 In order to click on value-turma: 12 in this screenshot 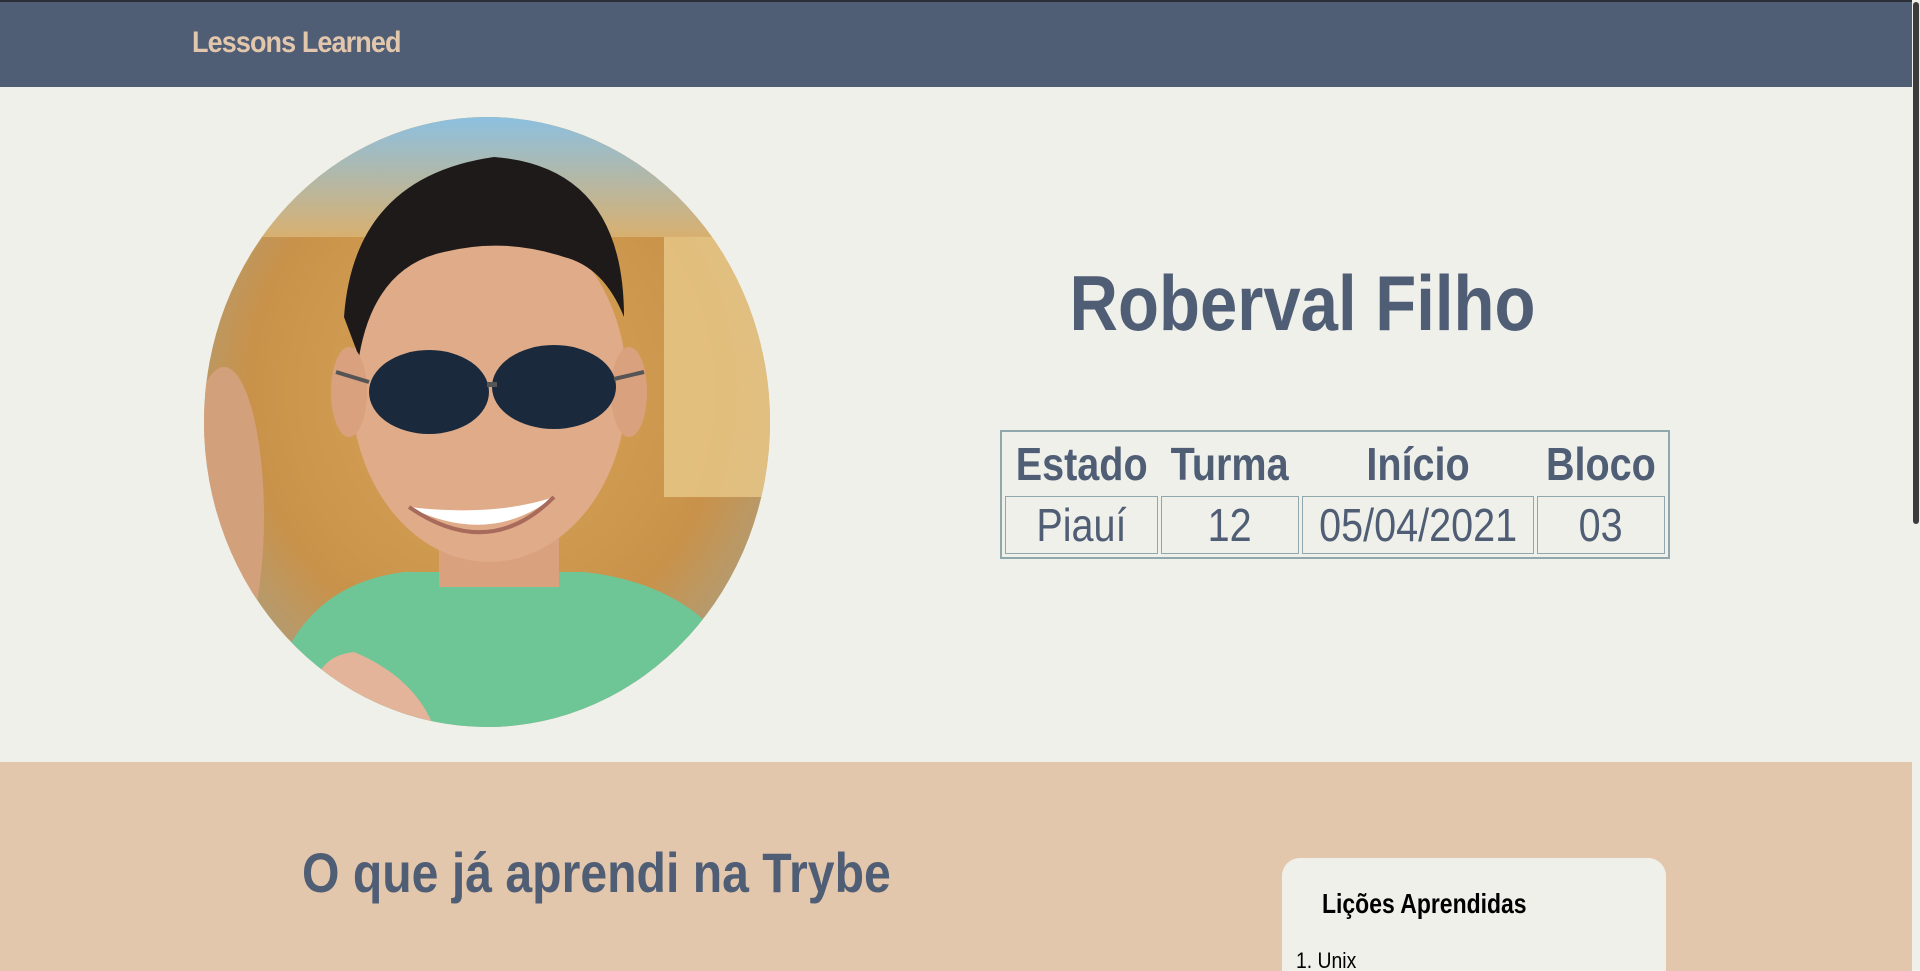, I will do `click(1230, 525)`.